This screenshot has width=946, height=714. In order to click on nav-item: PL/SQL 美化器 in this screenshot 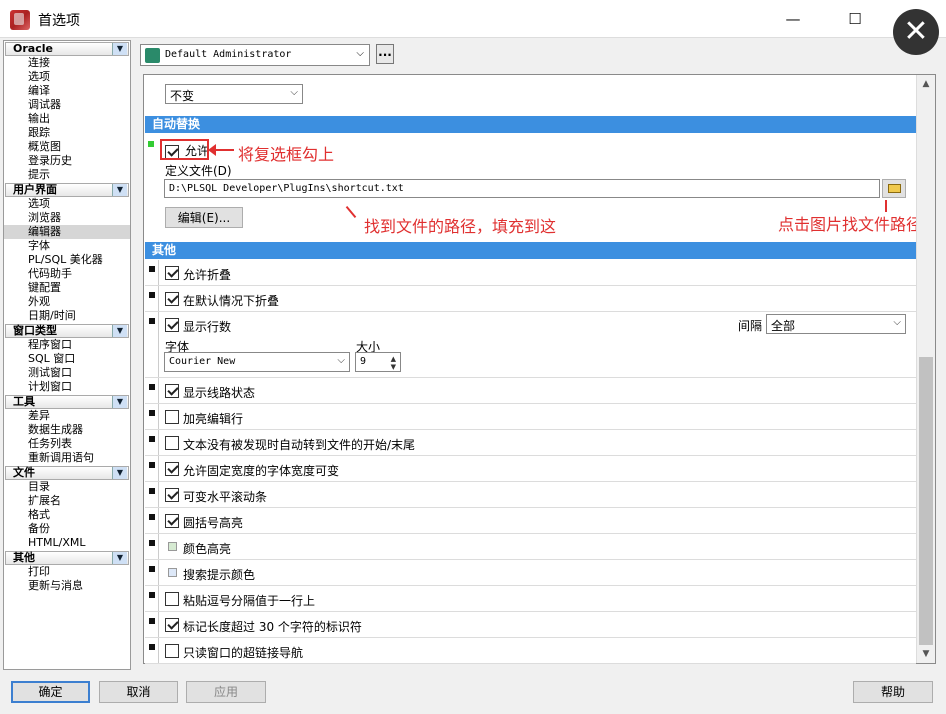, I will do `click(67, 260)`.